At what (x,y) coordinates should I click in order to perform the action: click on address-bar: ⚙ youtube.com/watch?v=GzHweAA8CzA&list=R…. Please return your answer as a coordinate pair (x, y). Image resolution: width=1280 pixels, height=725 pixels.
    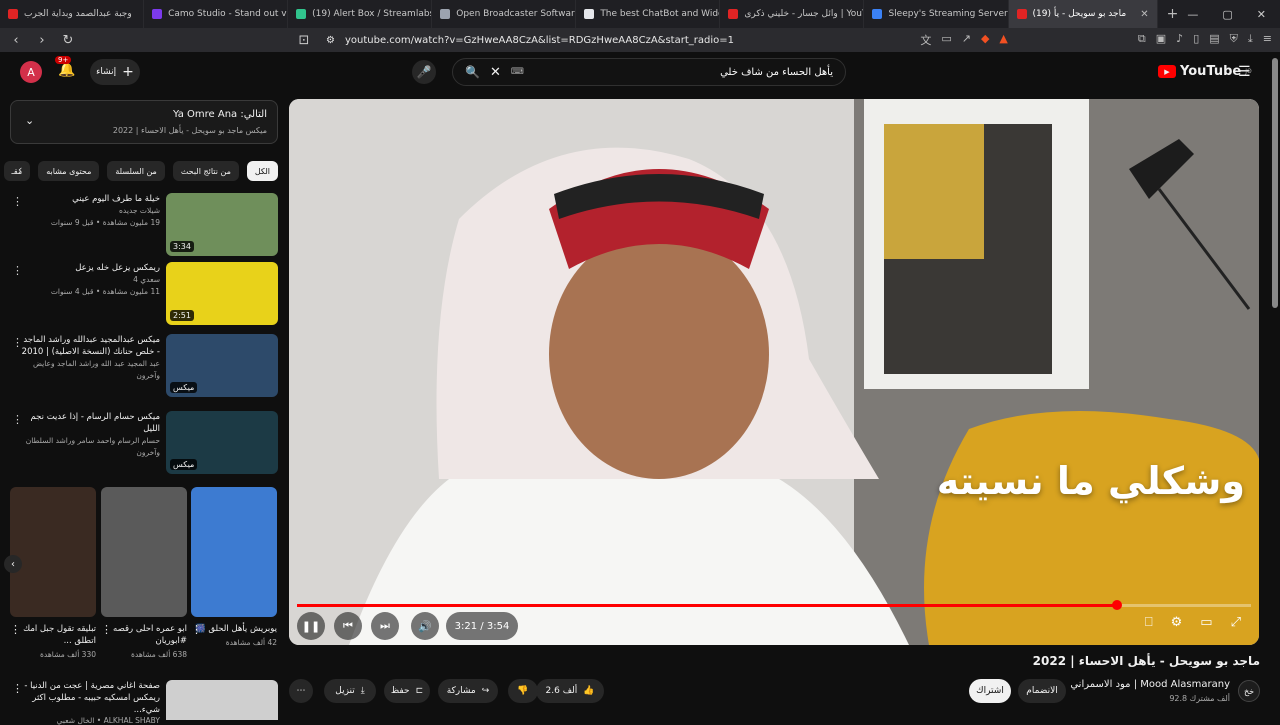
    Looking at the image, I should click on (616, 40).